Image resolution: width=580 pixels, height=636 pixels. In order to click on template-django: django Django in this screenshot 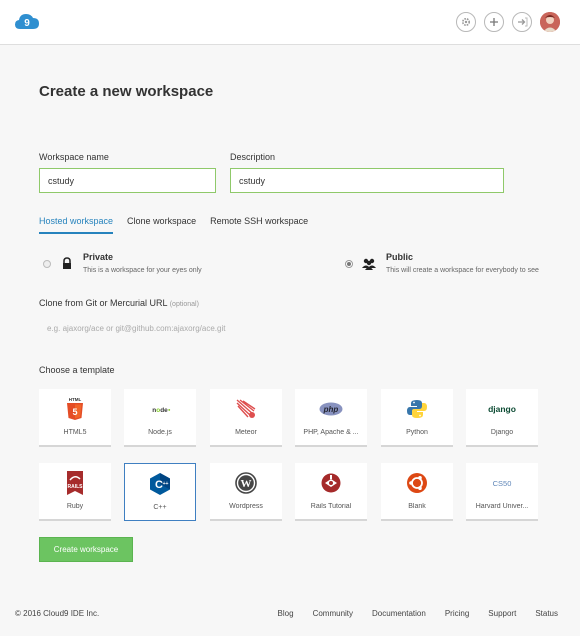, I will do `click(502, 418)`.